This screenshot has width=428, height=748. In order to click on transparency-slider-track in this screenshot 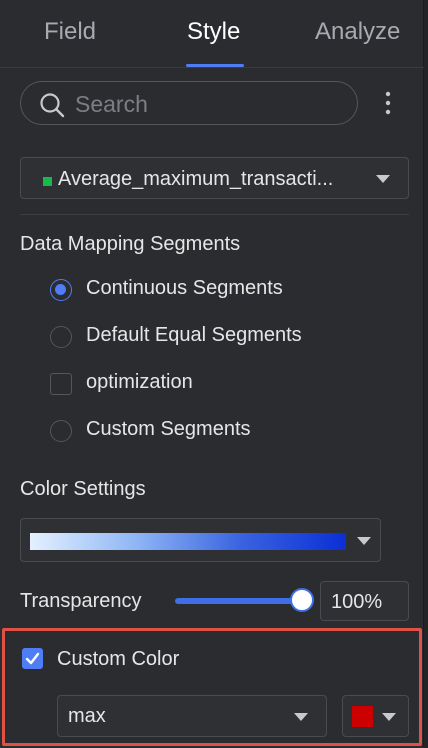, I will do `click(239, 601)`.